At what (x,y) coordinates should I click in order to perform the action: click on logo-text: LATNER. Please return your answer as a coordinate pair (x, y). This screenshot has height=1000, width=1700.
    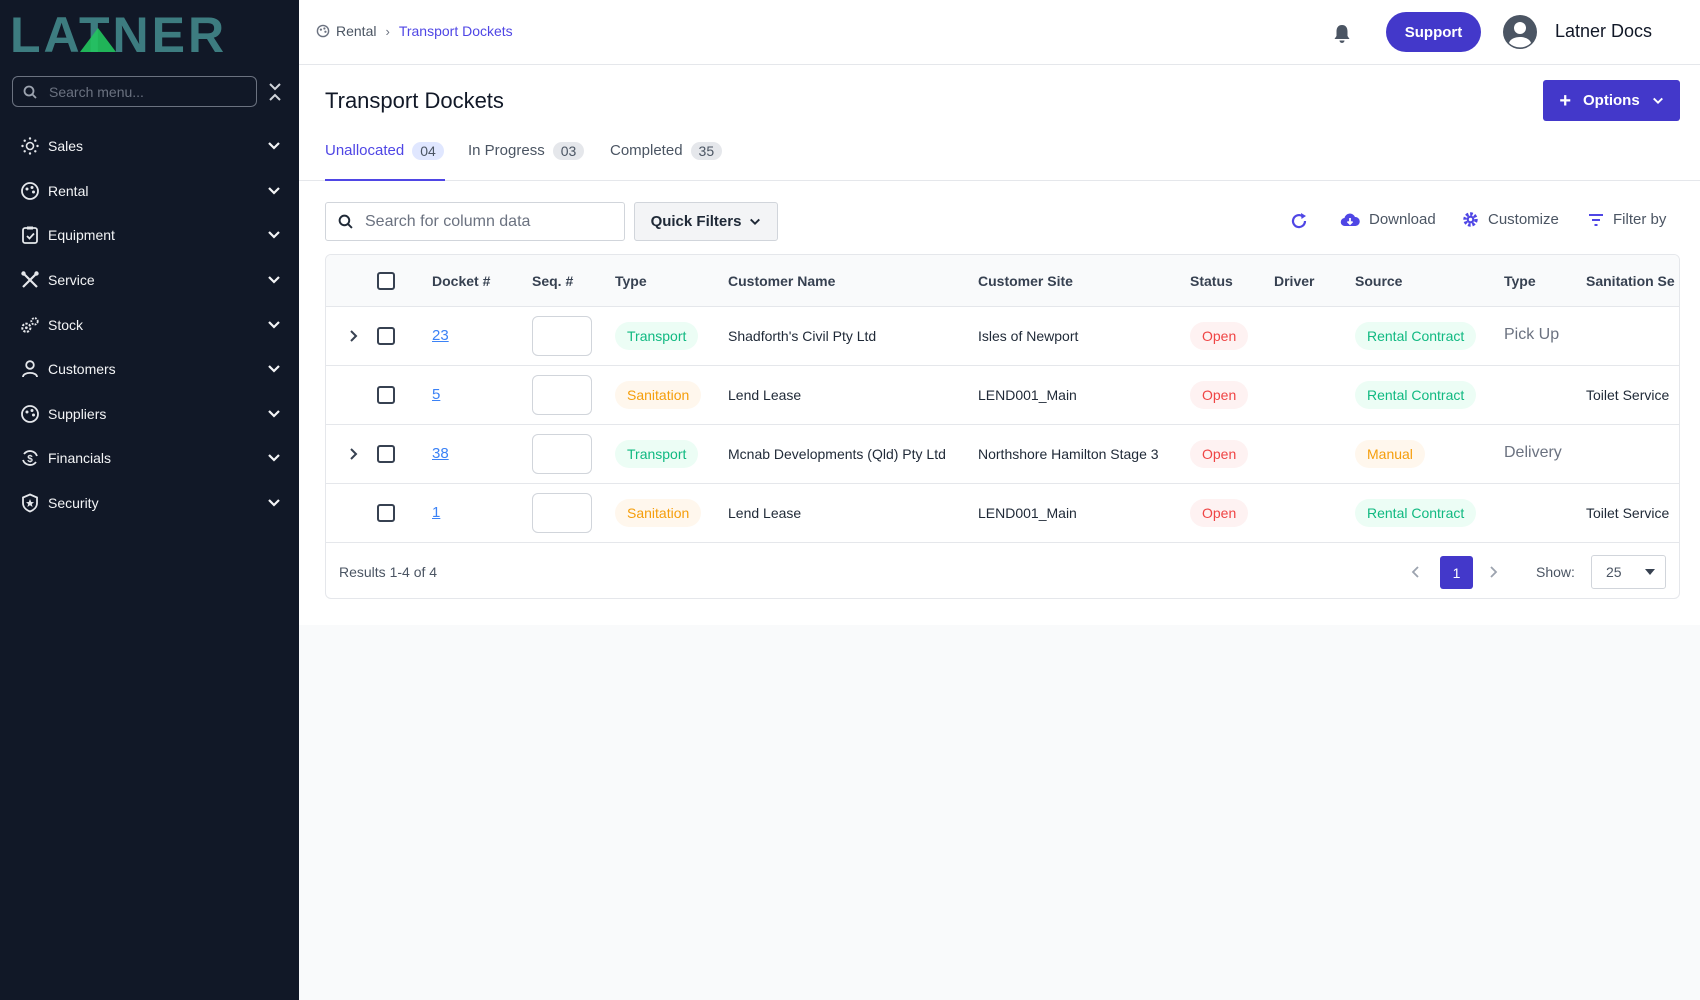
    Looking at the image, I should click on (118, 34).